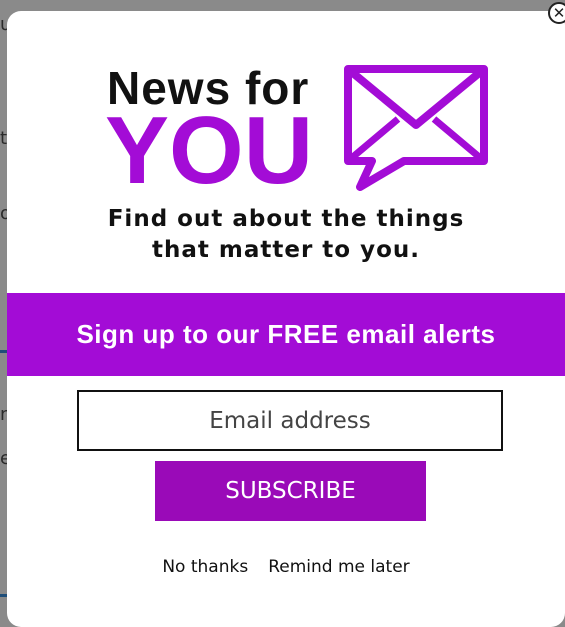  Describe the element at coordinates (286, 250) in the screenshot. I see `tagline-line-2: that matter to you.` at that location.